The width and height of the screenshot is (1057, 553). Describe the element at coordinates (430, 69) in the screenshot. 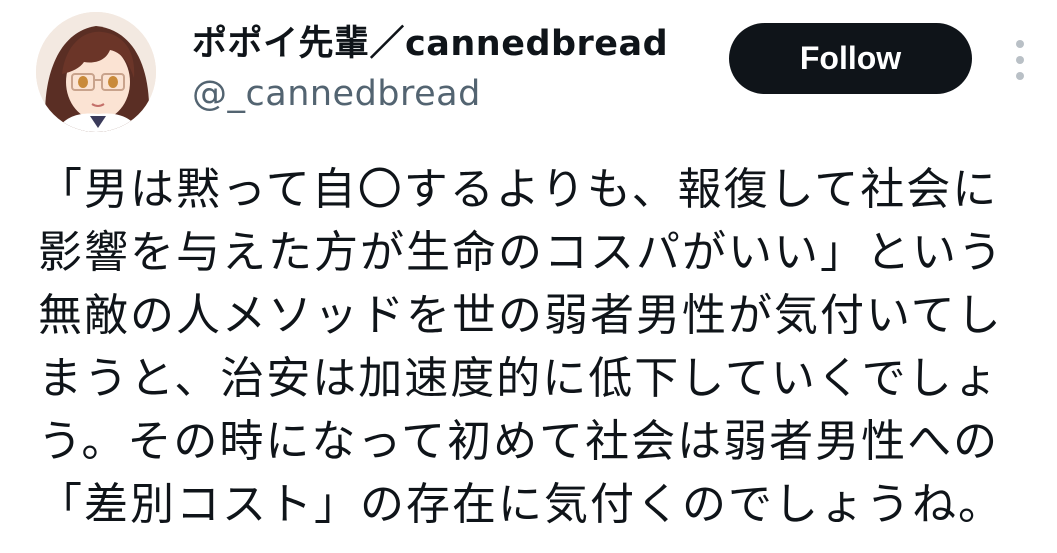

I see `author-names: ポポイ先輩／cannedbread @_cannedbread` at that location.